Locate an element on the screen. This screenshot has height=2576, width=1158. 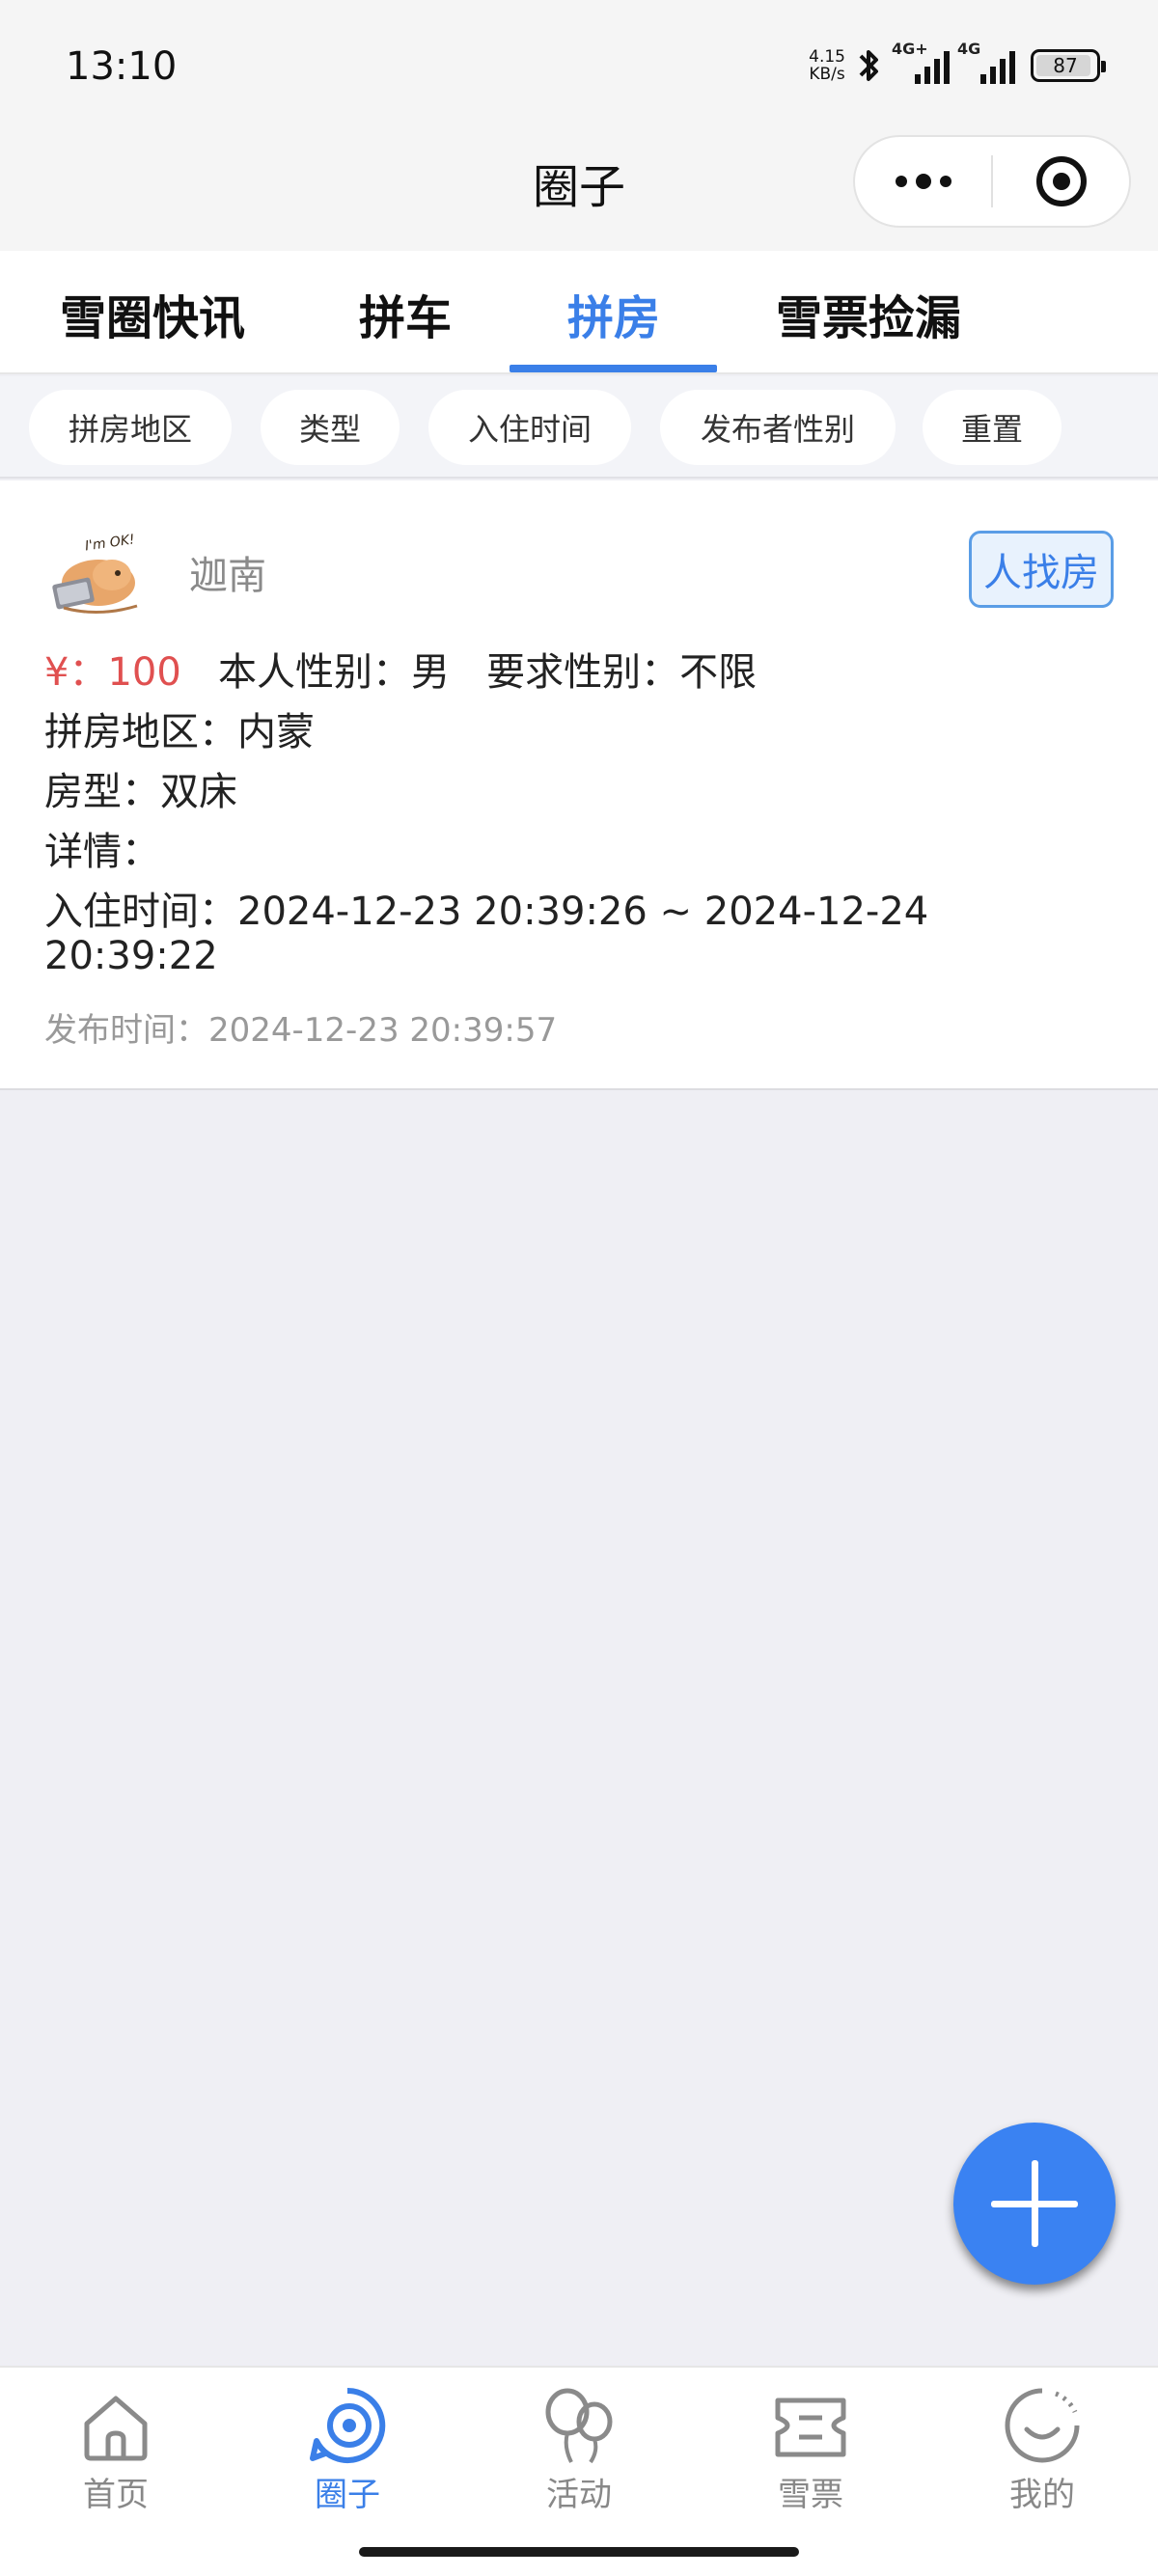
tabbar-mine: 我的 is located at coordinates (1042, 2450).